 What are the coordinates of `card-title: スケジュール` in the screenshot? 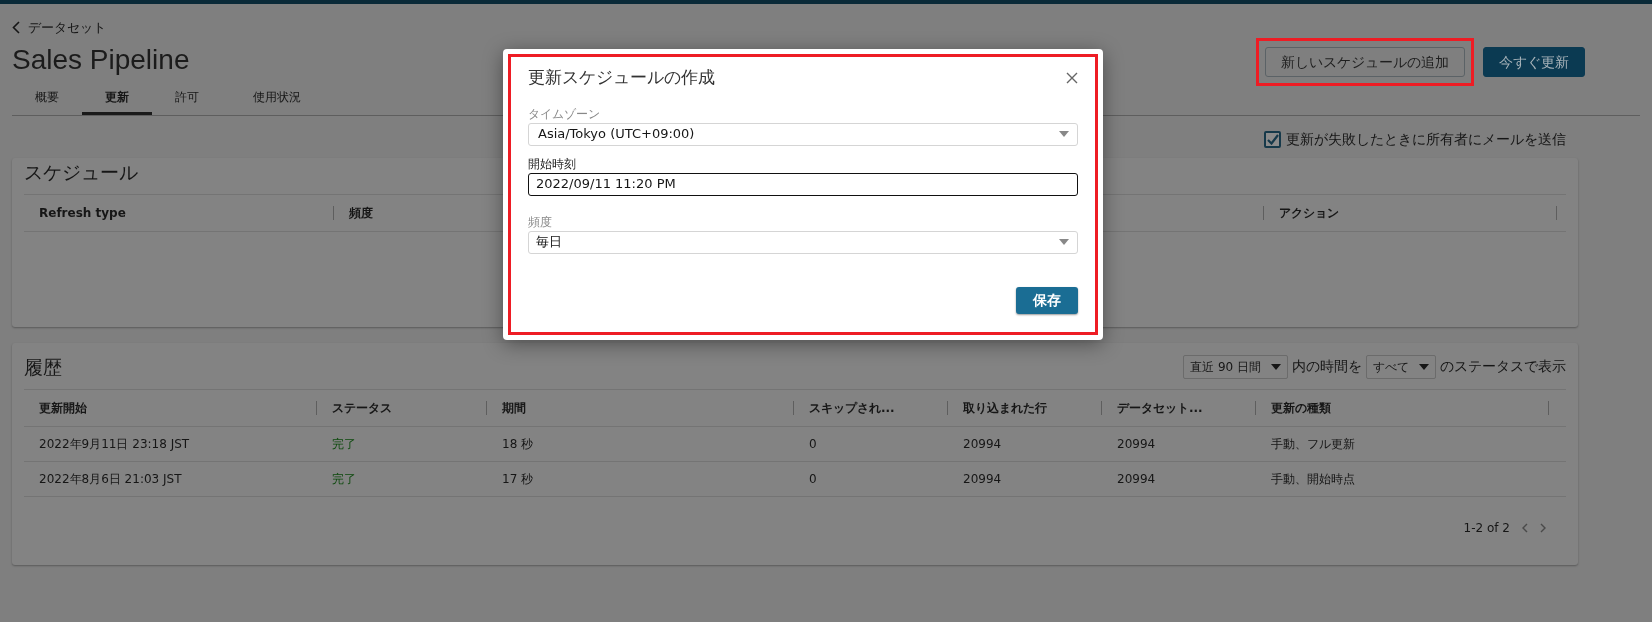 It's located at (81, 172).